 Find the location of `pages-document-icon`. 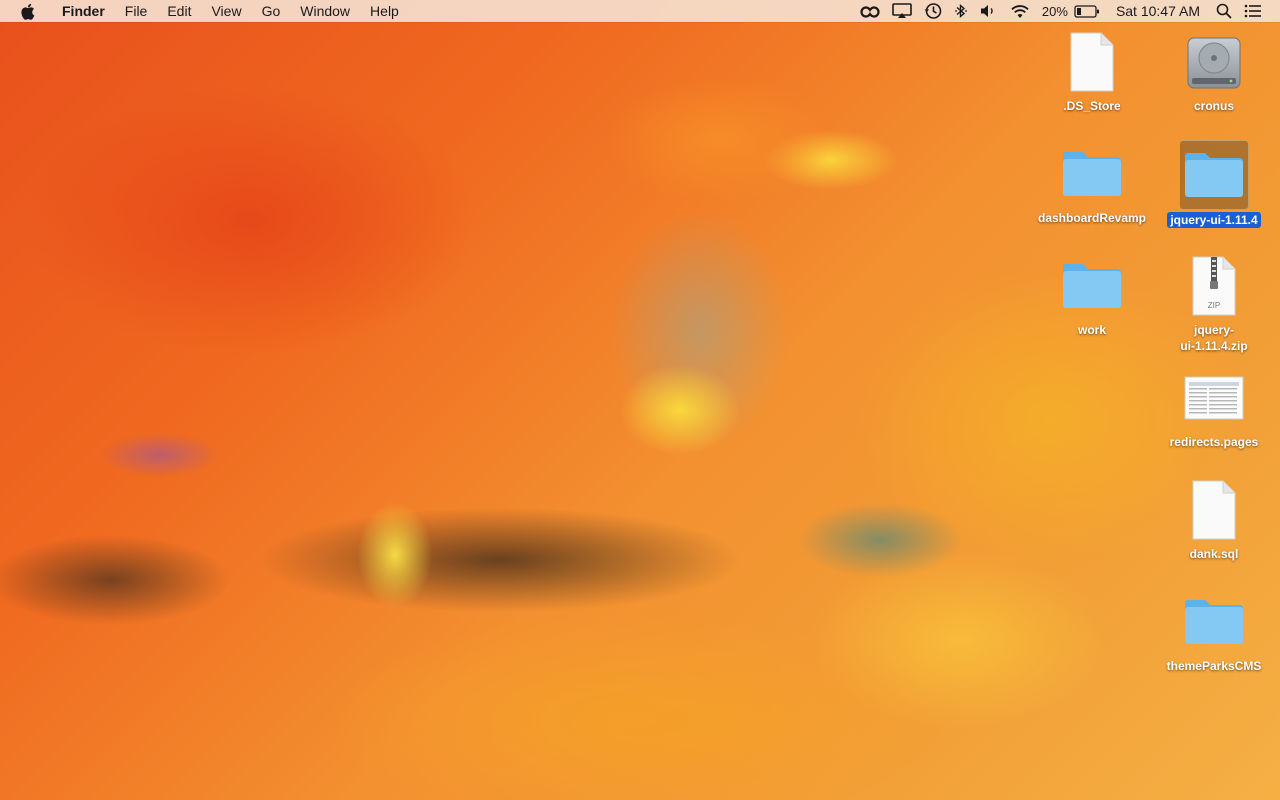

pages-document-icon is located at coordinates (1214, 398).